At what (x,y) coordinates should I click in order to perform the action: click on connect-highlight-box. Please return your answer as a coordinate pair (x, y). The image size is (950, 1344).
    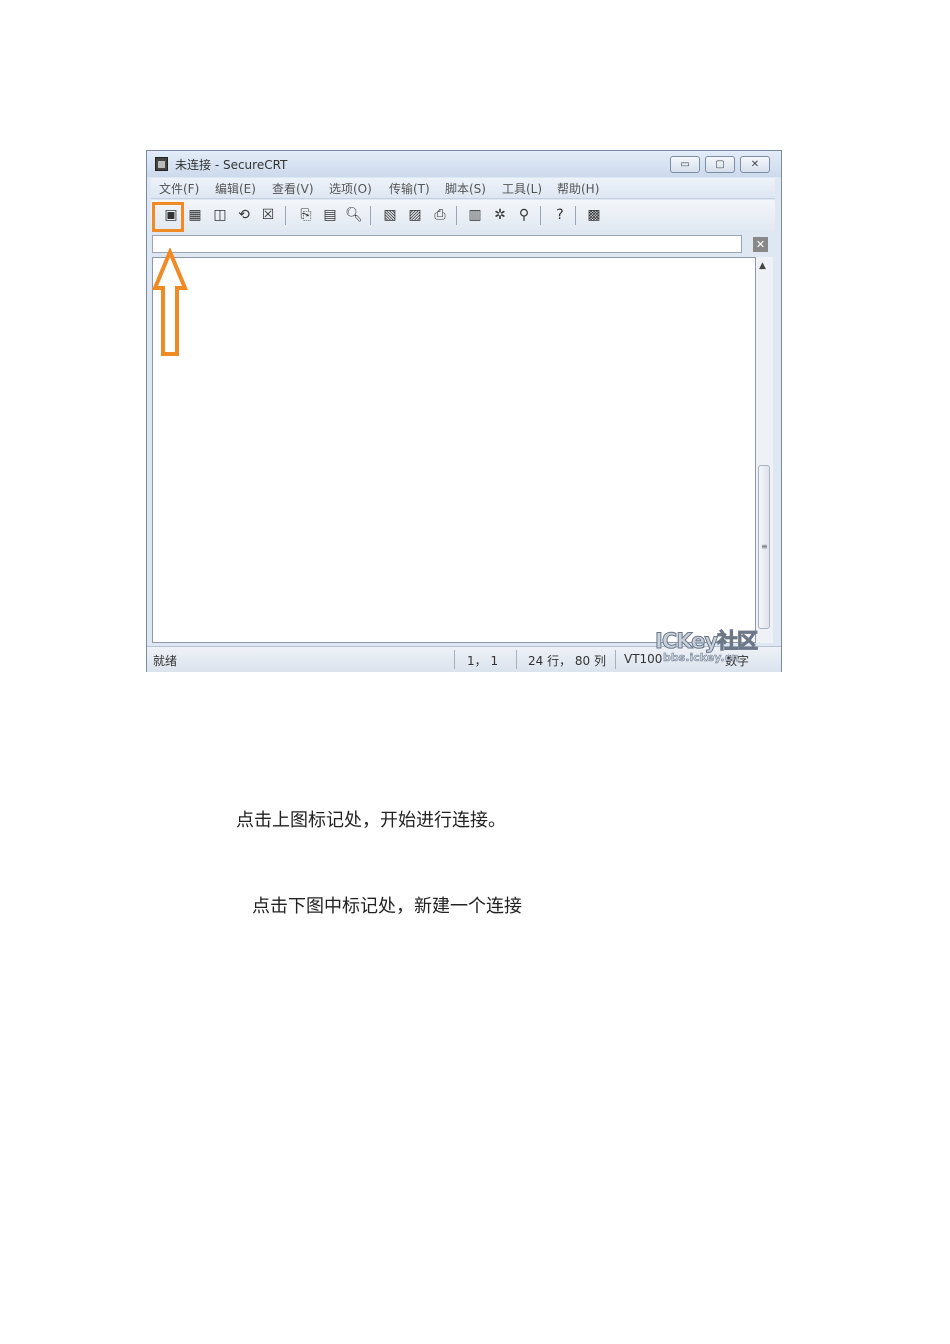
    Looking at the image, I should click on (168, 217).